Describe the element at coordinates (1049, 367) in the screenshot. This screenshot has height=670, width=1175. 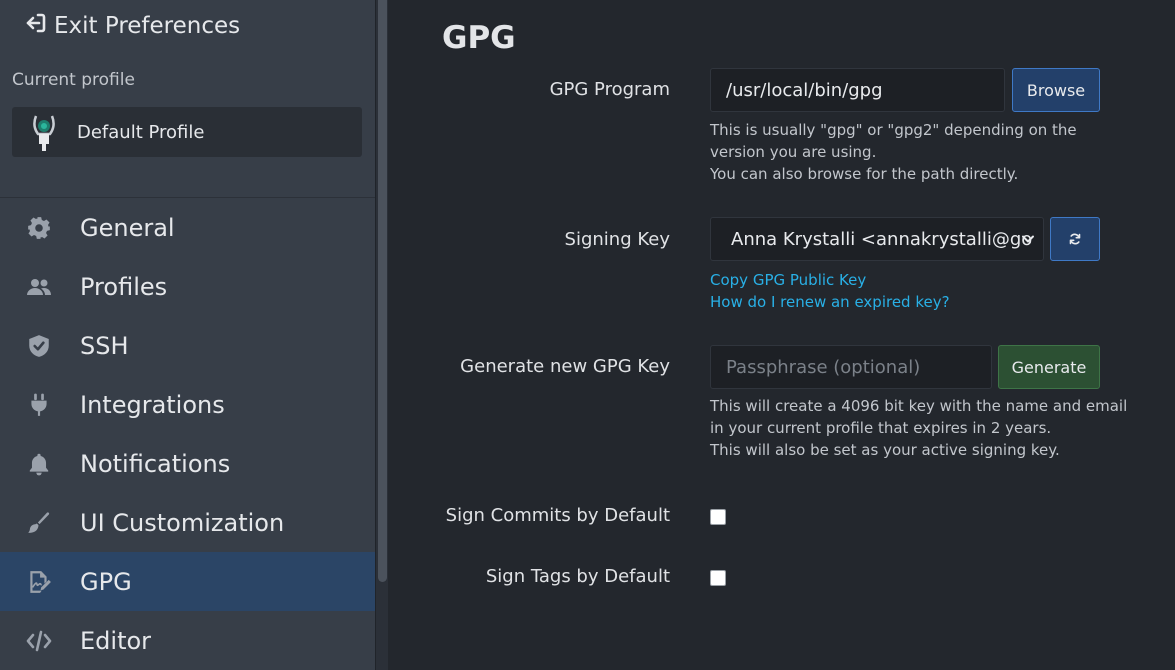
I see `generate-button: Generate` at that location.